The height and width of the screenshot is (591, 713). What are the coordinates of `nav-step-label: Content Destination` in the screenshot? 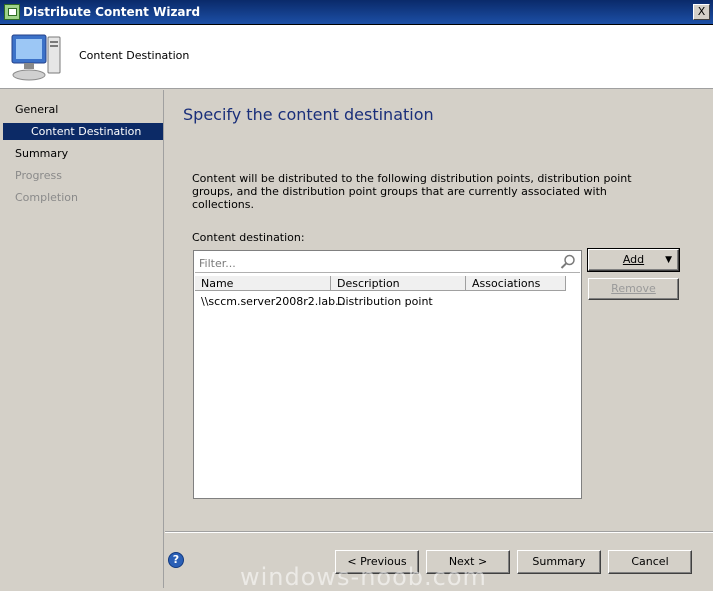 It's located at (86, 131).